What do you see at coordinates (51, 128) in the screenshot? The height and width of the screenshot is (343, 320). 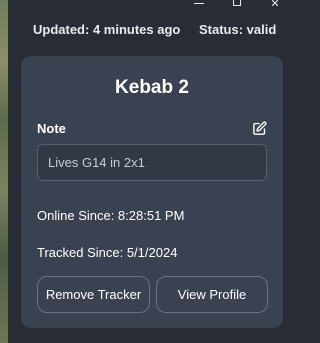 I see `note-label: Note` at bounding box center [51, 128].